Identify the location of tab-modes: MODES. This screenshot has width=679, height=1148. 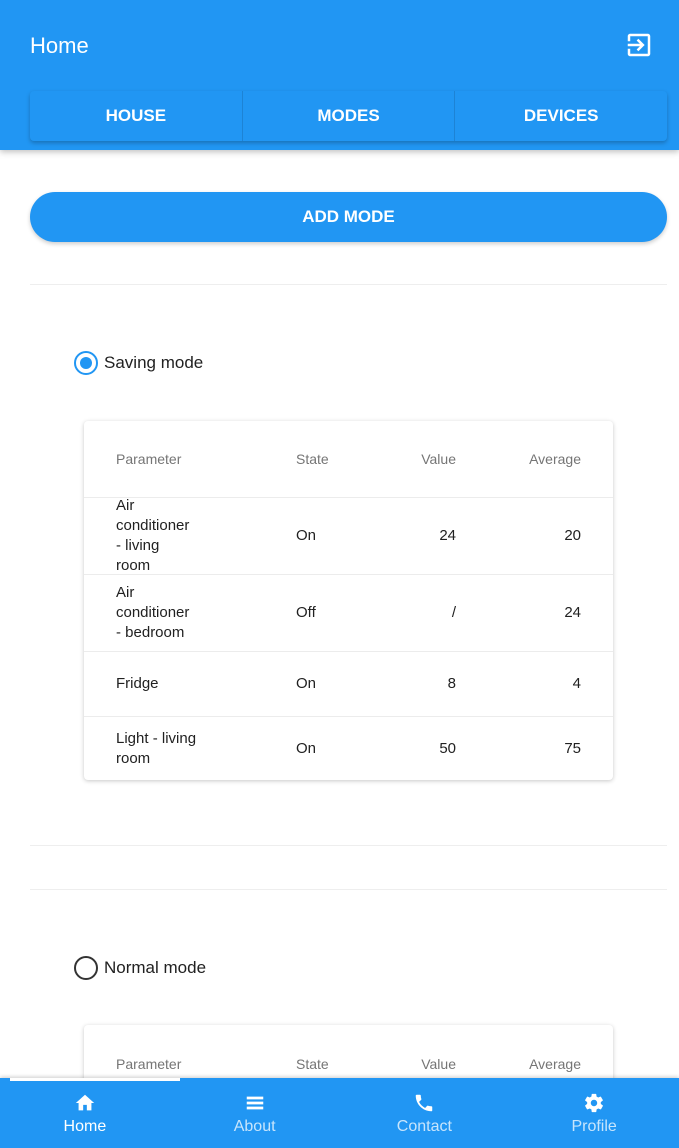
(349, 116).